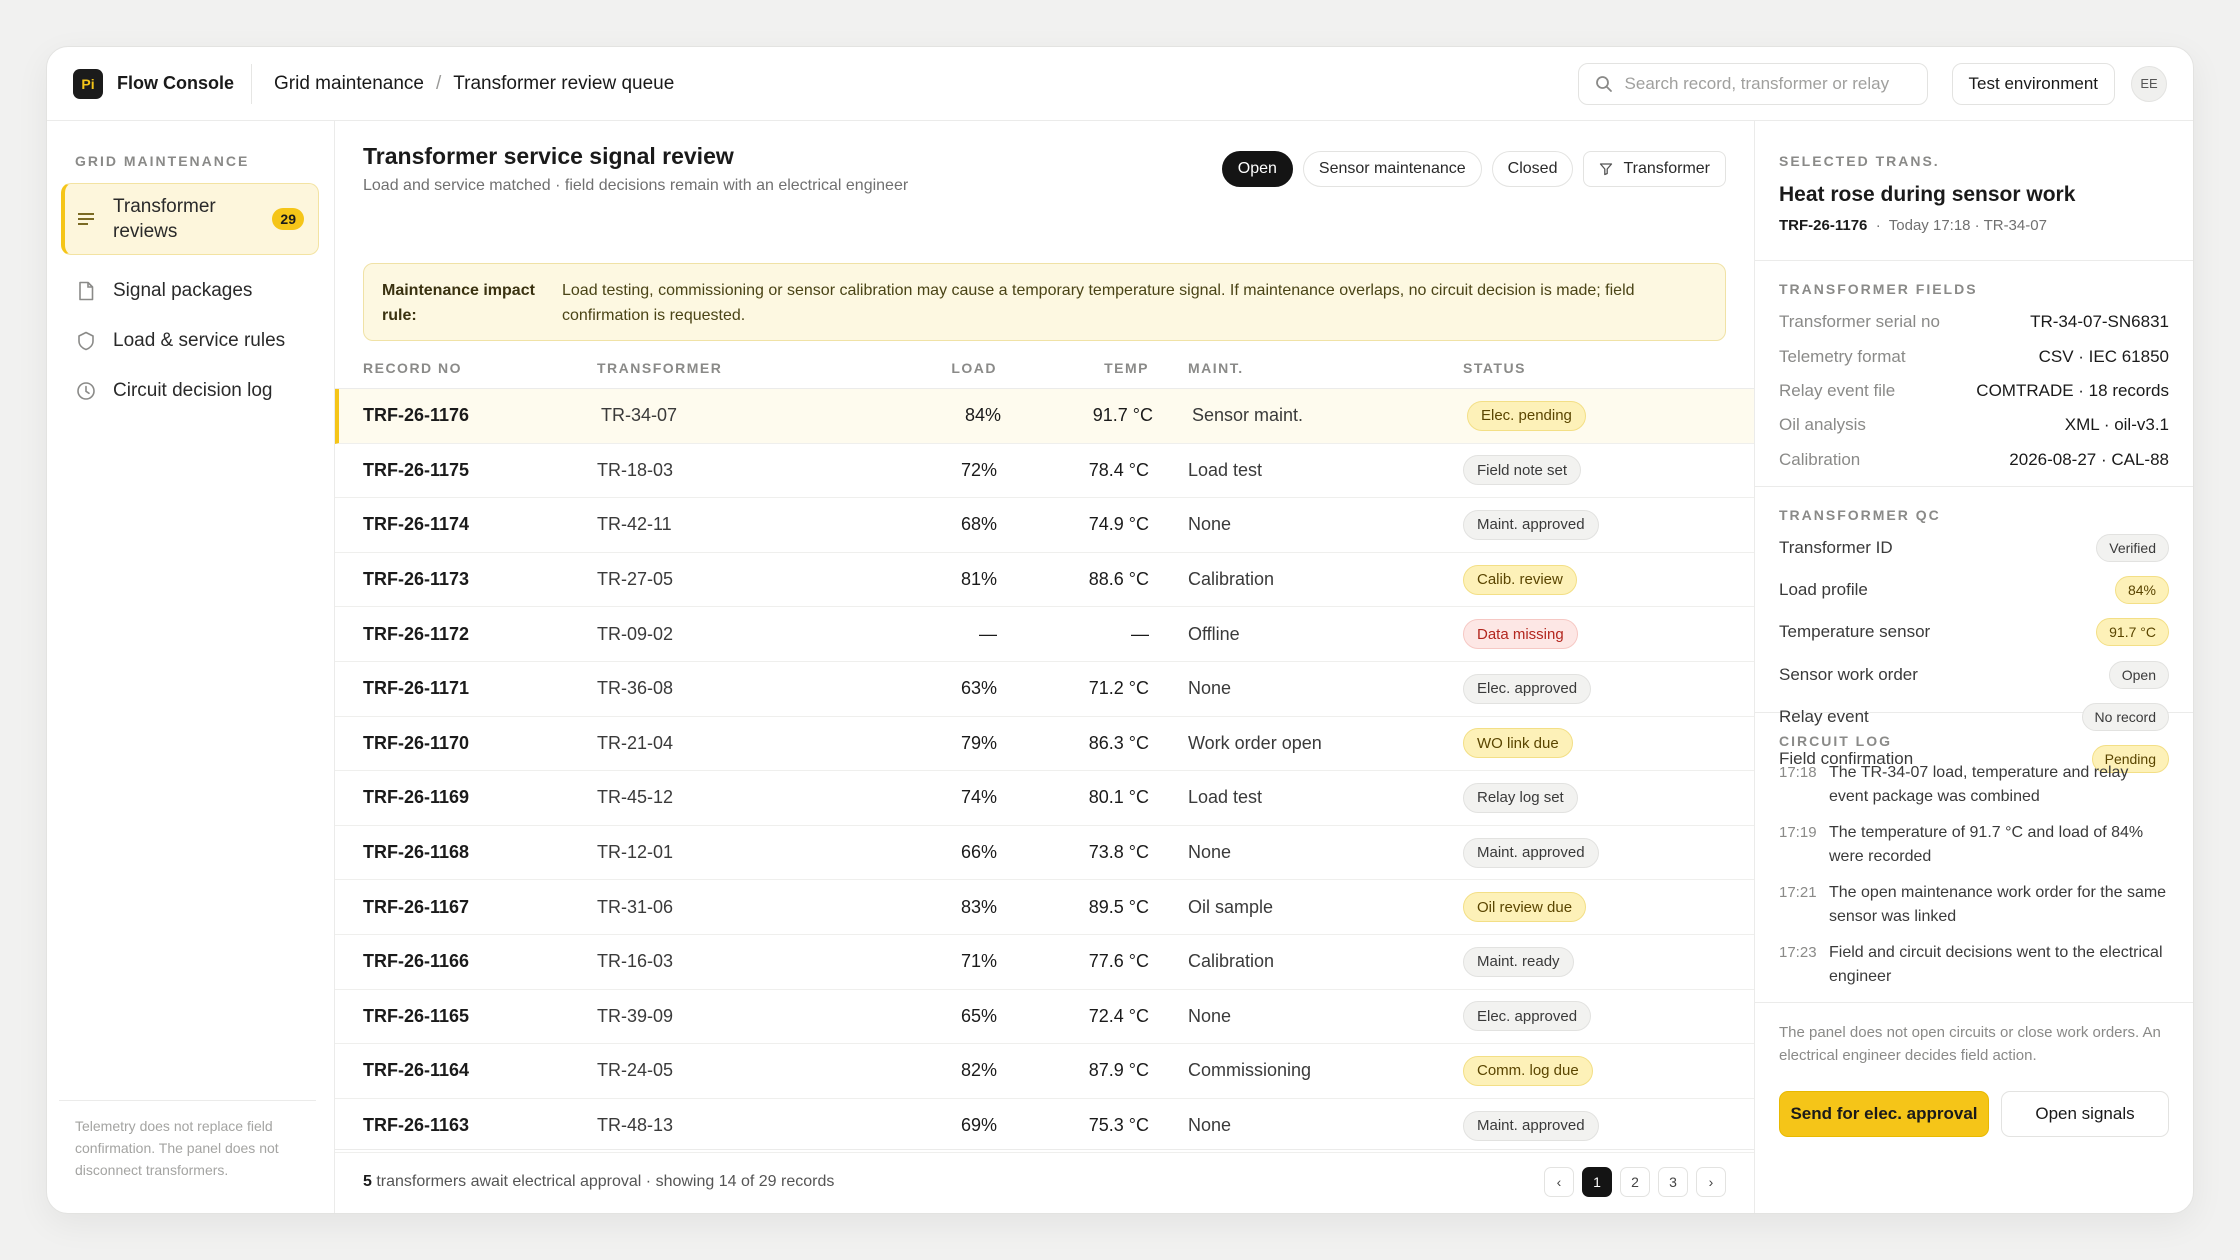 This screenshot has width=2240, height=1260. What do you see at coordinates (2085, 1114) in the screenshot?
I see `open-signals-button: Open signals` at bounding box center [2085, 1114].